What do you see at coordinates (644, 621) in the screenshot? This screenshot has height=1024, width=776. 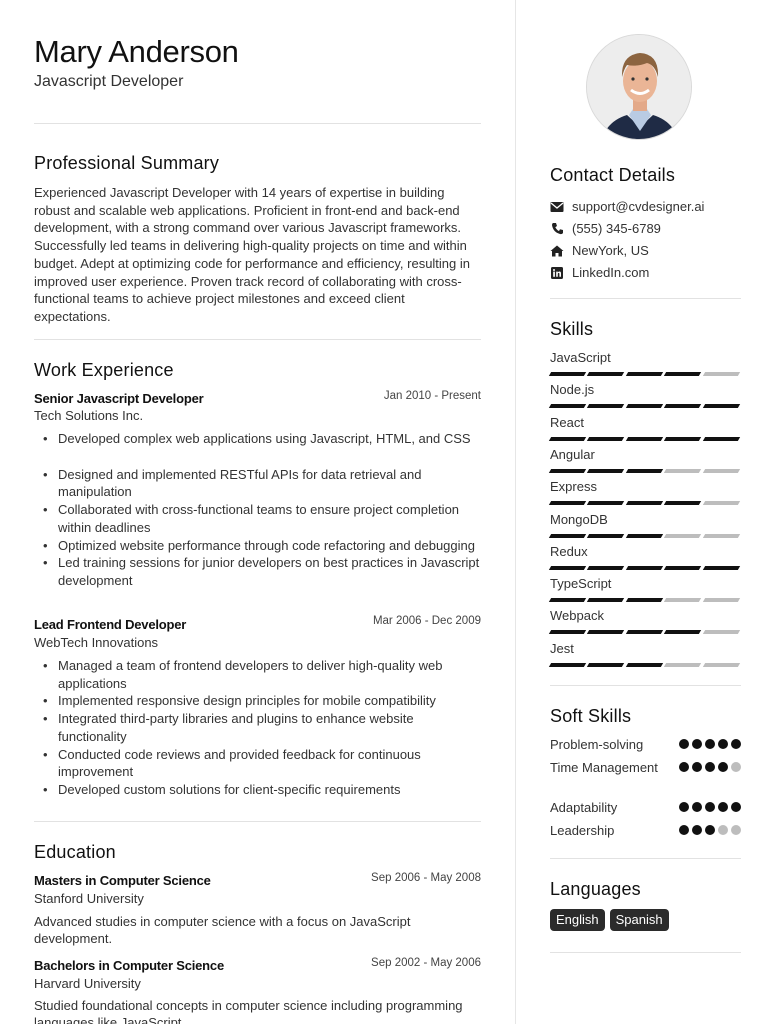 I see `skill-item: Webpack` at bounding box center [644, 621].